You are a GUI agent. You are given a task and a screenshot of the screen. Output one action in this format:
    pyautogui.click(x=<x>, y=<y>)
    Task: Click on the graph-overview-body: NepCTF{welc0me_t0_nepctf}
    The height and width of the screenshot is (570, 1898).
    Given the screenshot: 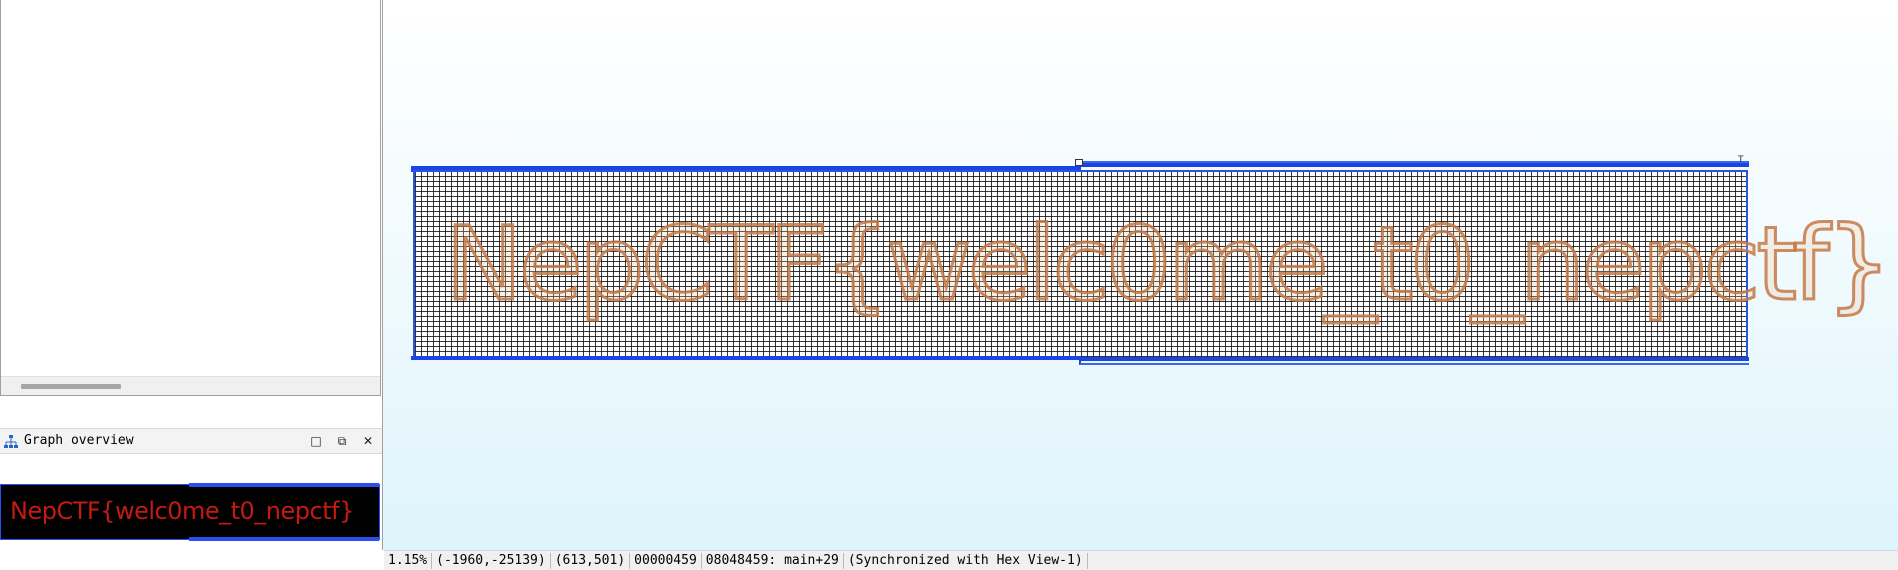 What is the action you would take?
    pyautogui.click(x=191, y=512)
    